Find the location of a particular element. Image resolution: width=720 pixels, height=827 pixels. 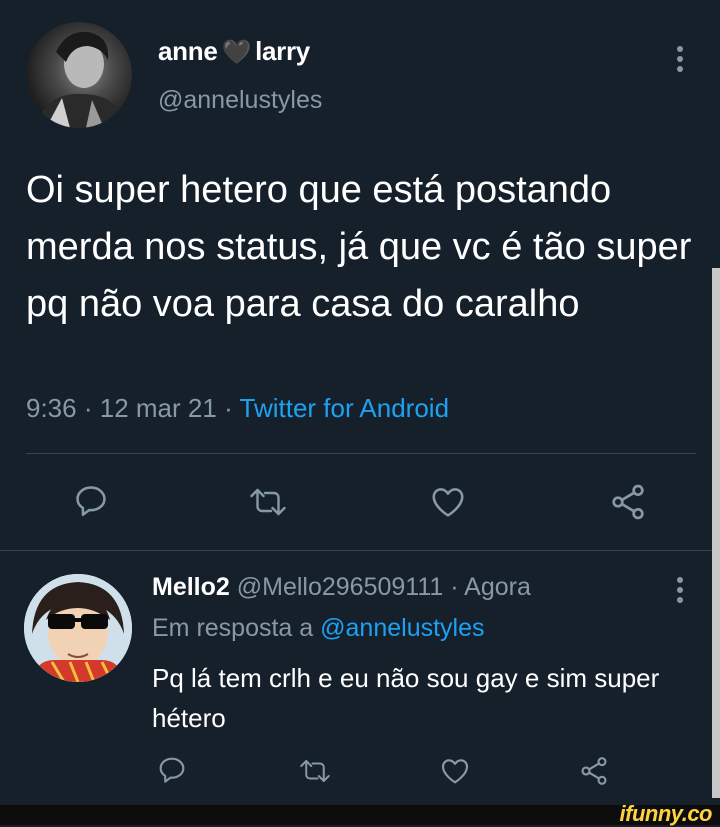

scrollbar is located at coordinates (716, 533).